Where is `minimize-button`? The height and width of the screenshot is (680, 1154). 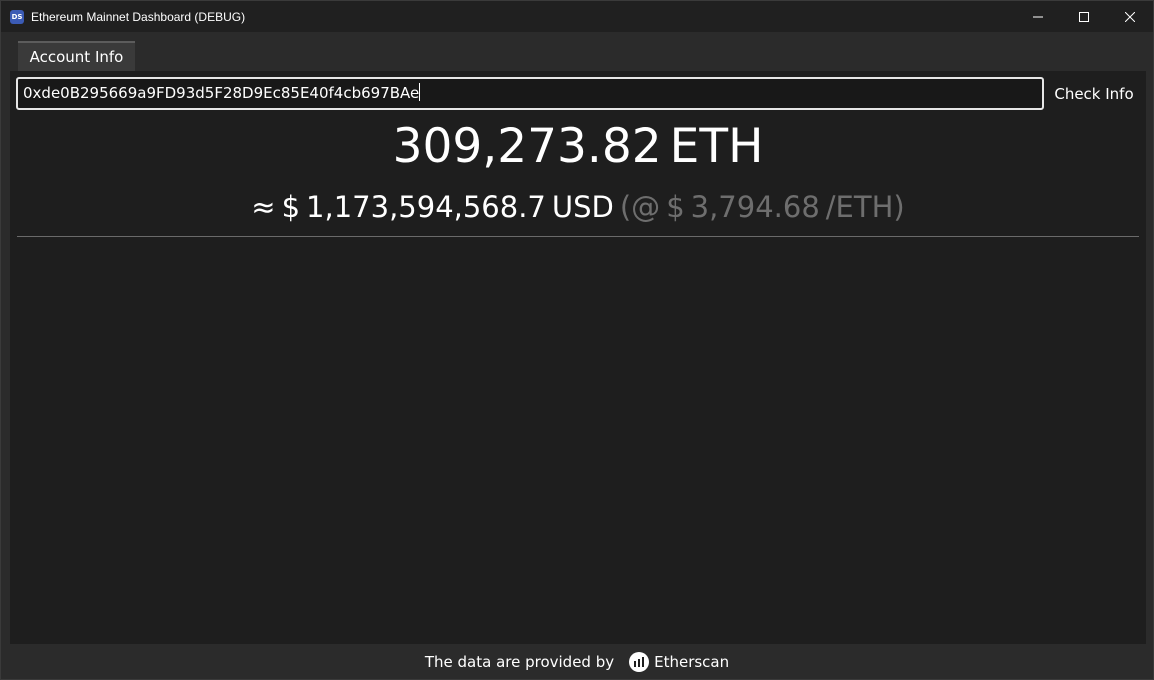 minimize-button is located at coordinates (1038, 16).